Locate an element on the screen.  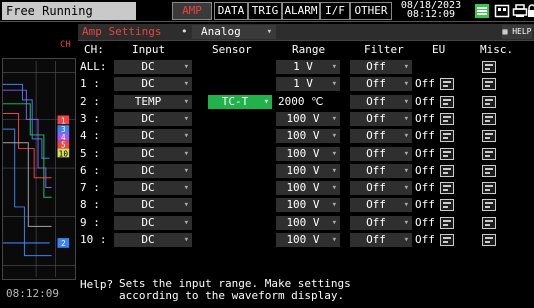
table-row: 8 : DC ▾ 100 V ▾ Off ▾ Off is located at coordinates (306, 205).